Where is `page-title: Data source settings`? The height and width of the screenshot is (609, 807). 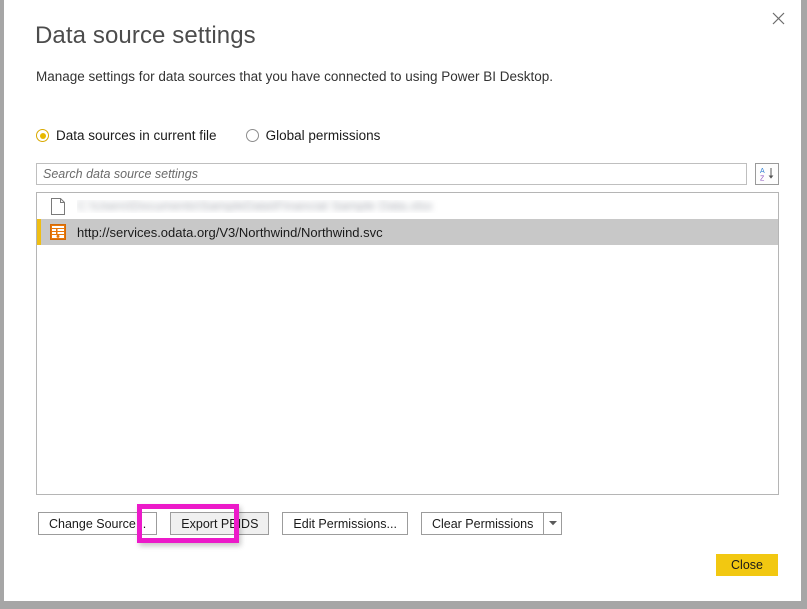
page-title: Data source settings is located at coordinates (145, 35).